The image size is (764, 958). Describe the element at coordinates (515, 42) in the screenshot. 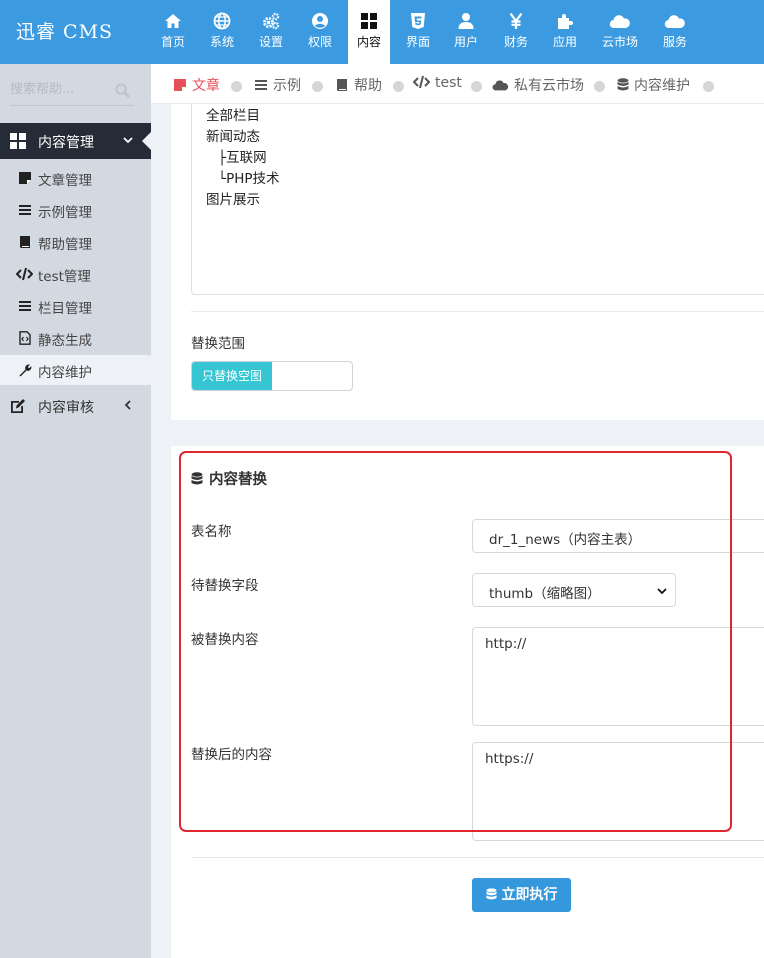

I see `nav-label: 财务` at that location.